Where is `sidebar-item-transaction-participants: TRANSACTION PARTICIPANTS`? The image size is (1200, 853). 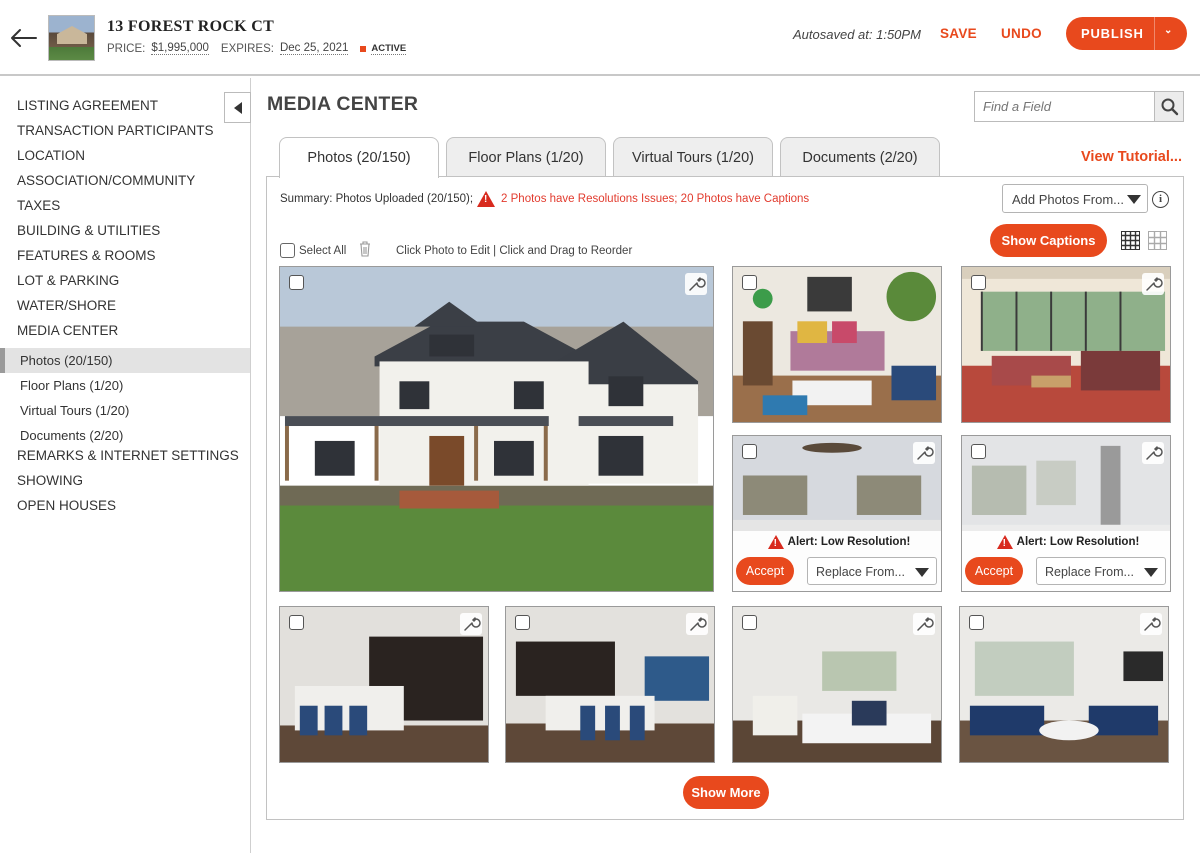
sidebar-item-transaction-participants: TRANSACTION PARTICIPANTS is located at coordinates (115, 130).